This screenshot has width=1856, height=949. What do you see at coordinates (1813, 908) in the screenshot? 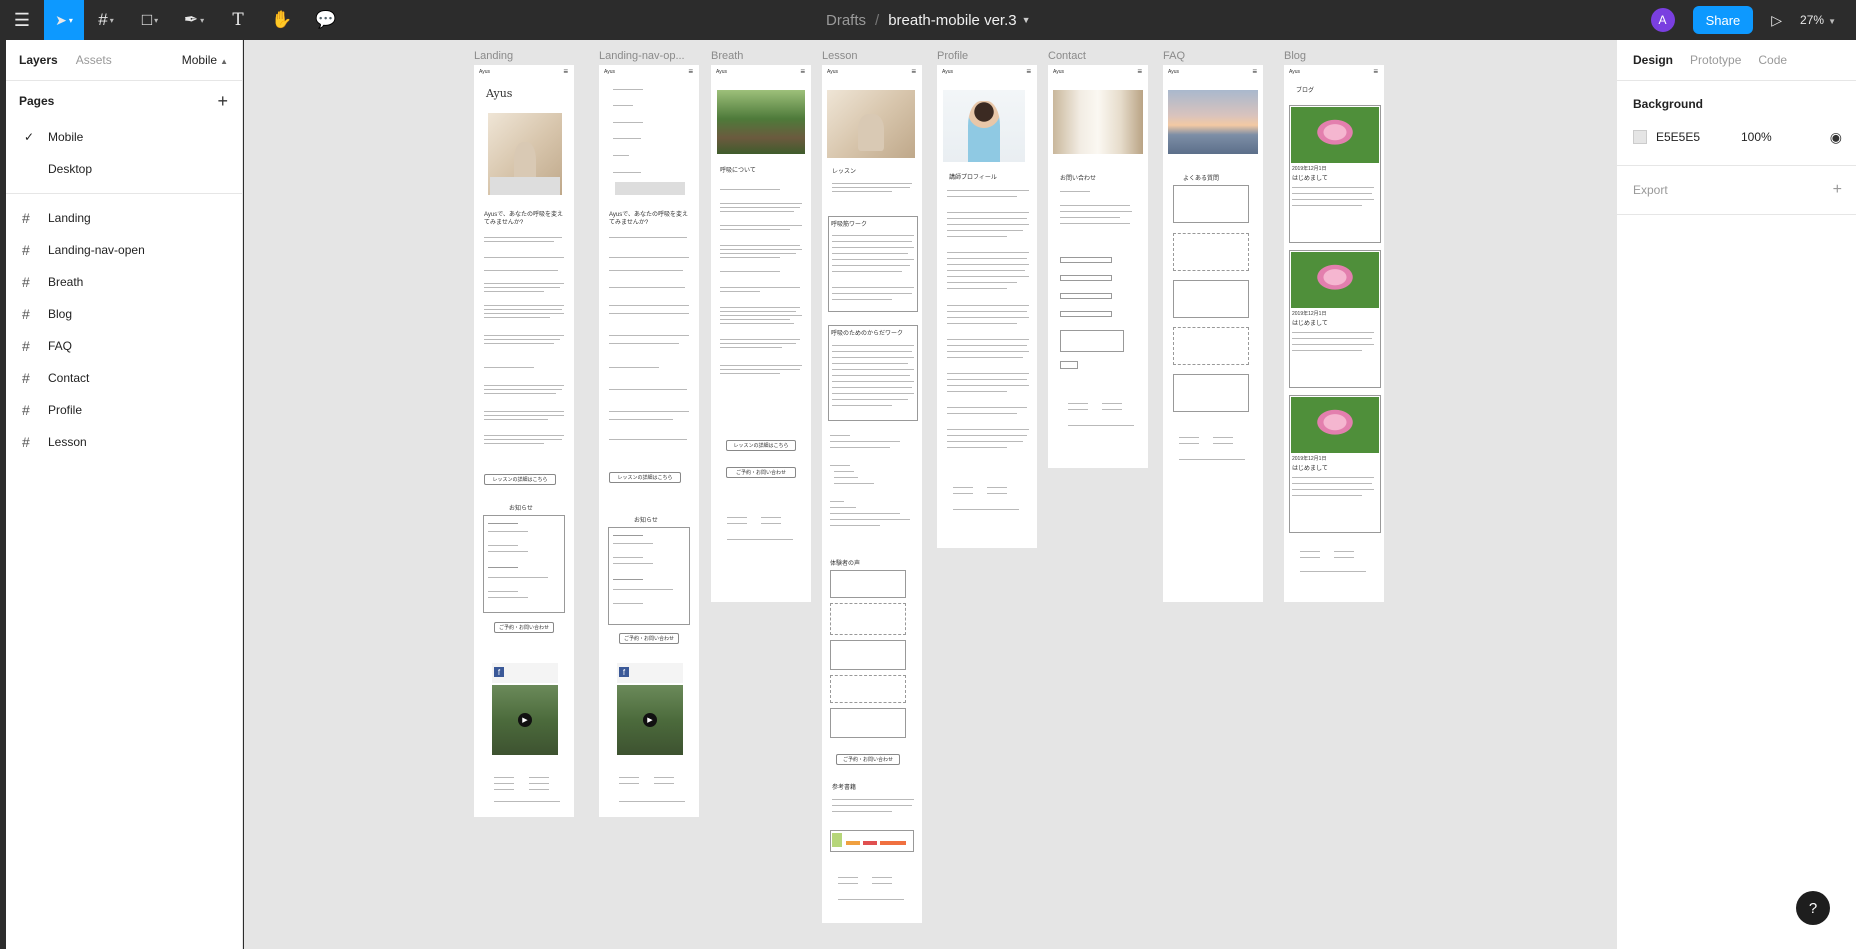
I see `help-button: ?` at bounding box center [1813, 908].